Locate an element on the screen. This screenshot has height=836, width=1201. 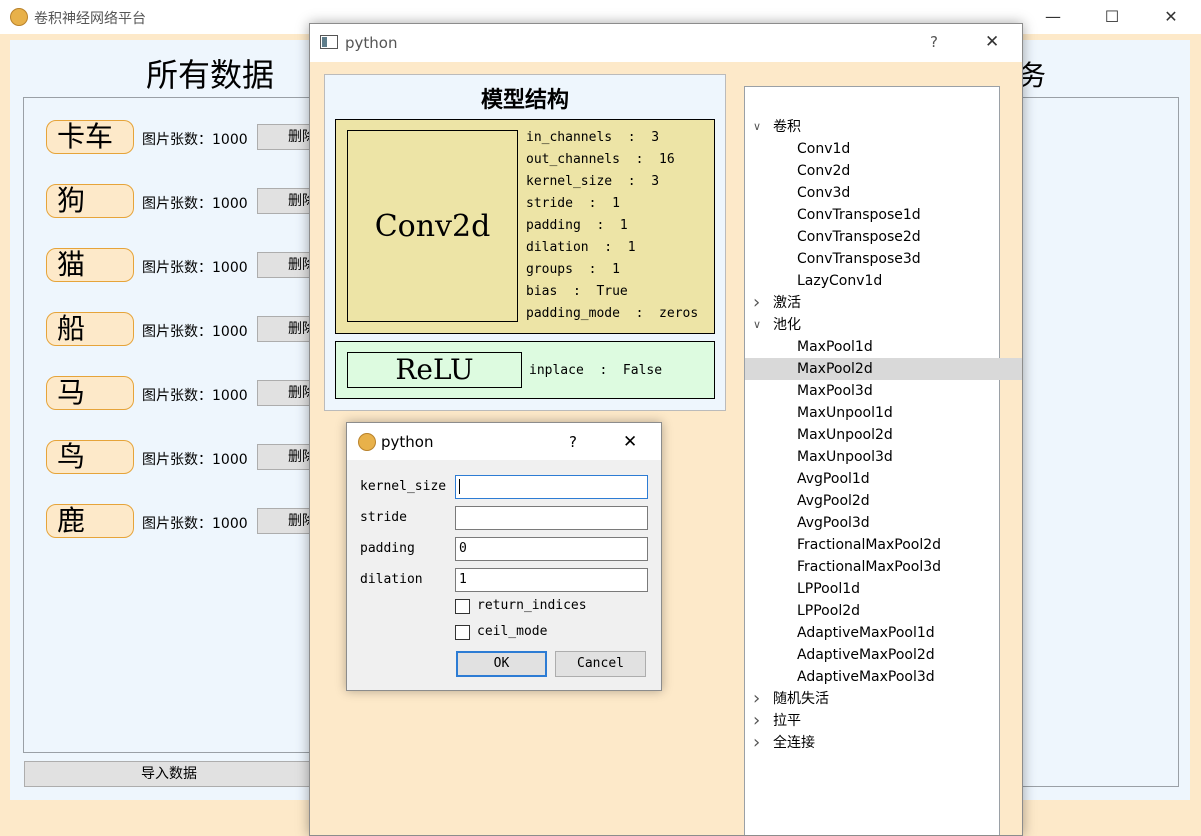
kernel-size-input is located at coordinates (551, 487).